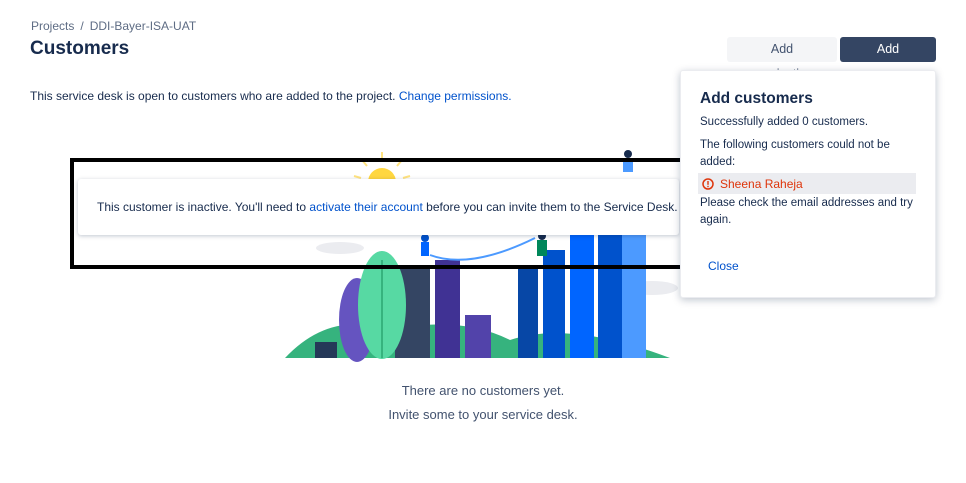 The height and width of the screenshot is (483, 966). Describe the element at coordinates (365, 207) in the screenshot. I see `activate-account-link: activate their account` at that location.